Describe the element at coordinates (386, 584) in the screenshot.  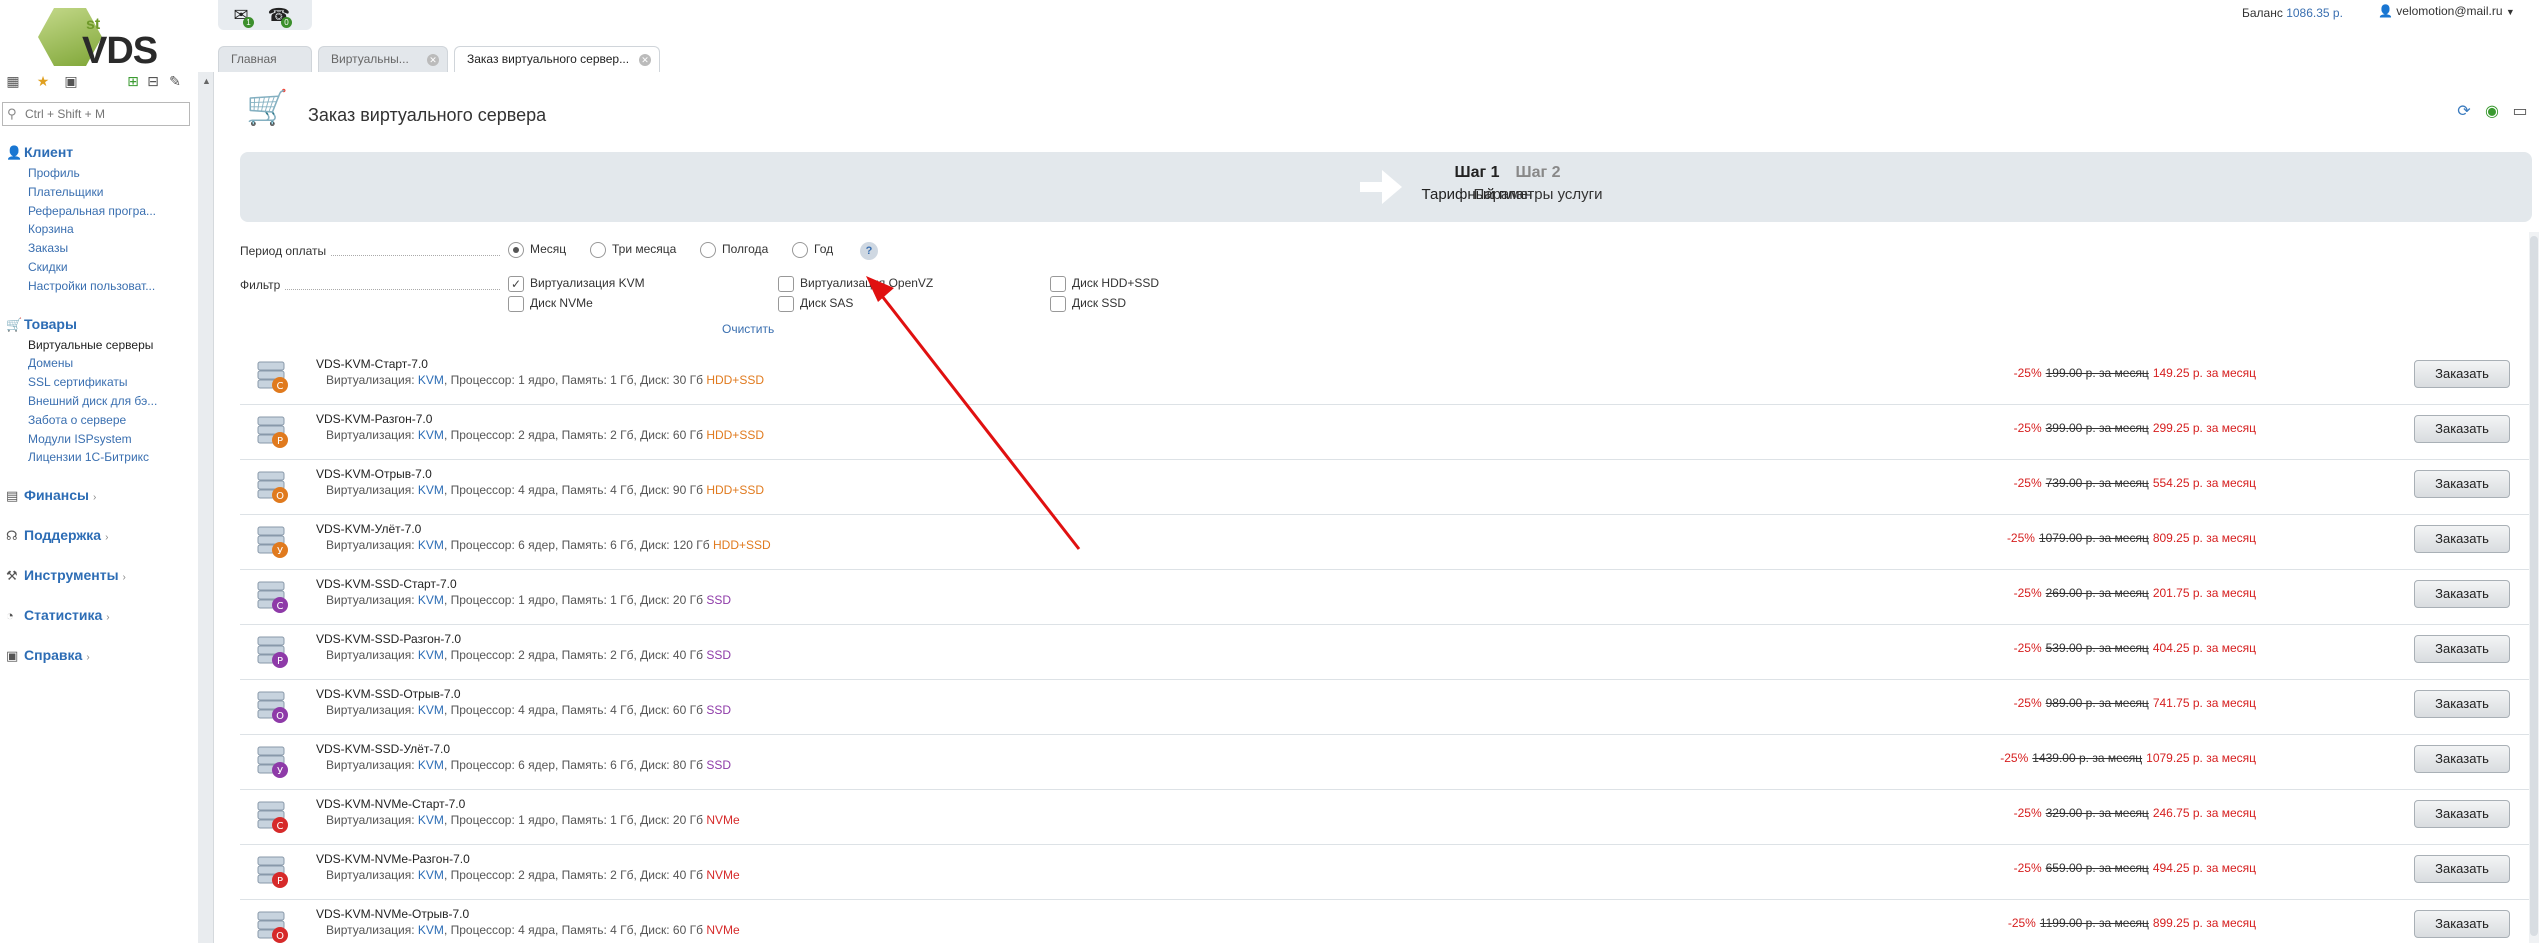
I see `tariff-name: VDS-KVM-SSD-Старт-7.0` at that location.